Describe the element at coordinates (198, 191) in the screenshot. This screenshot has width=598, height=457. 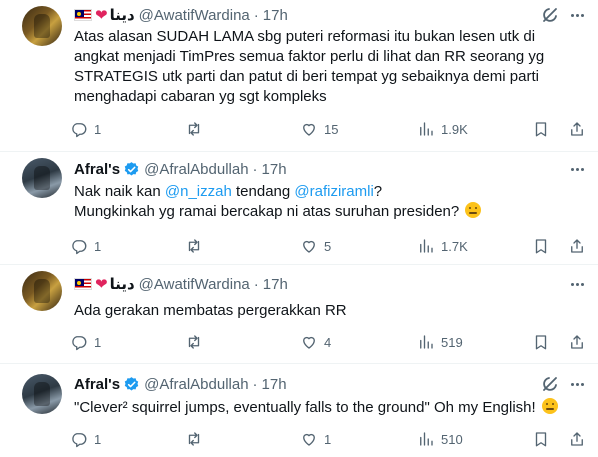
I see `mention-link: @n_izzah` at that location.